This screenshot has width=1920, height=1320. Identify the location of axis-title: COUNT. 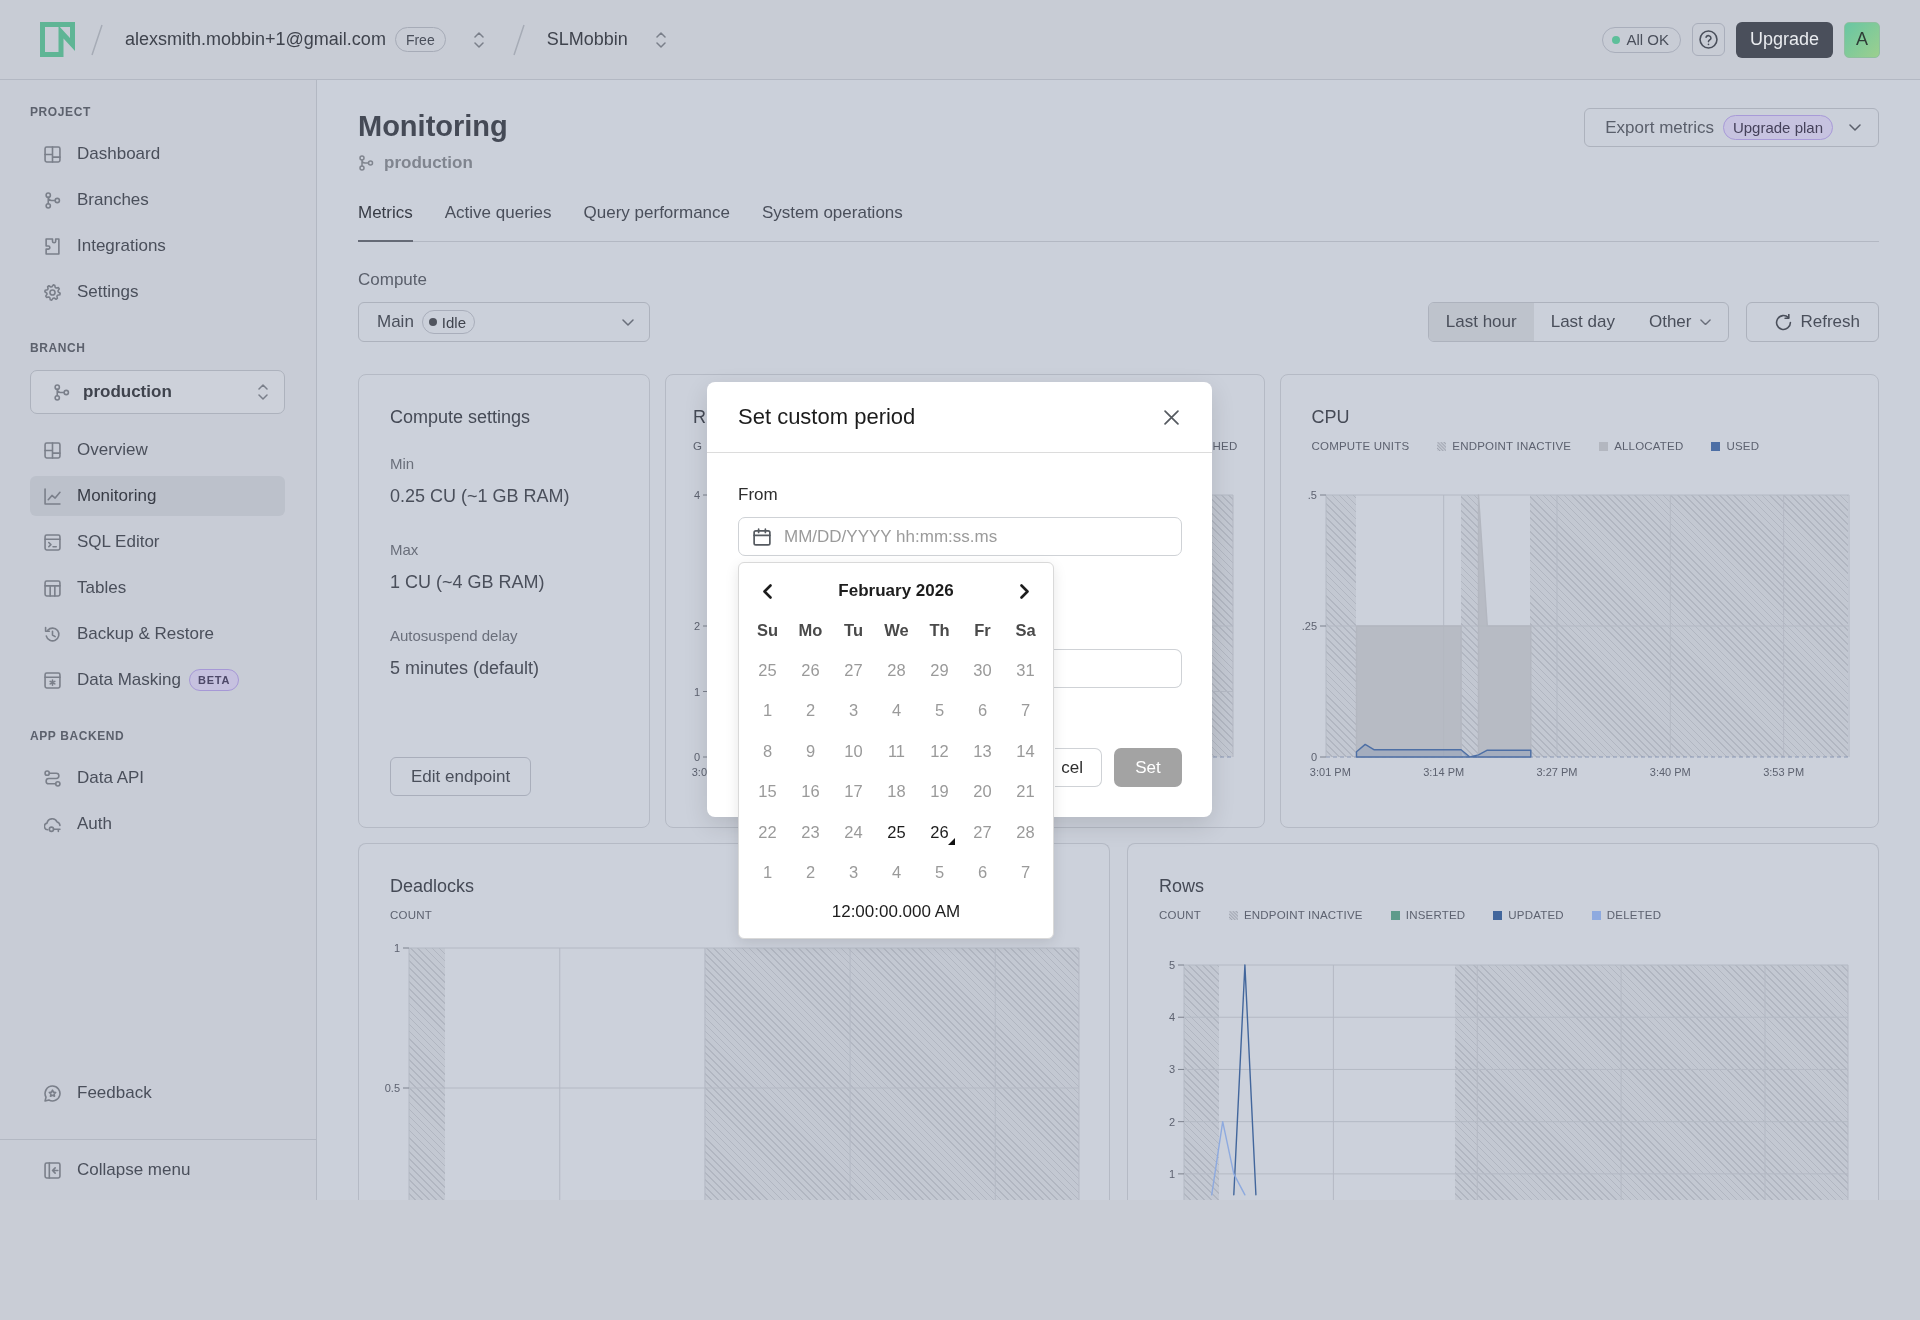
(411, 915).